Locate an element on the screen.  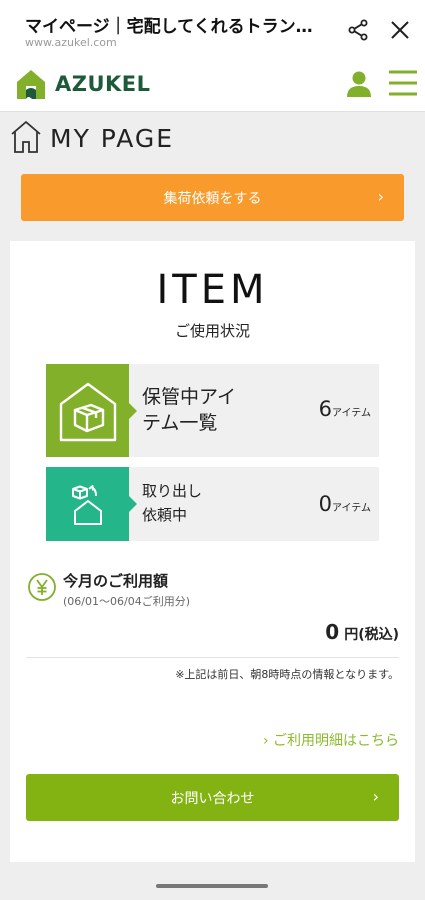
stored-items-number: 6 is located at coordinates (325, 409).